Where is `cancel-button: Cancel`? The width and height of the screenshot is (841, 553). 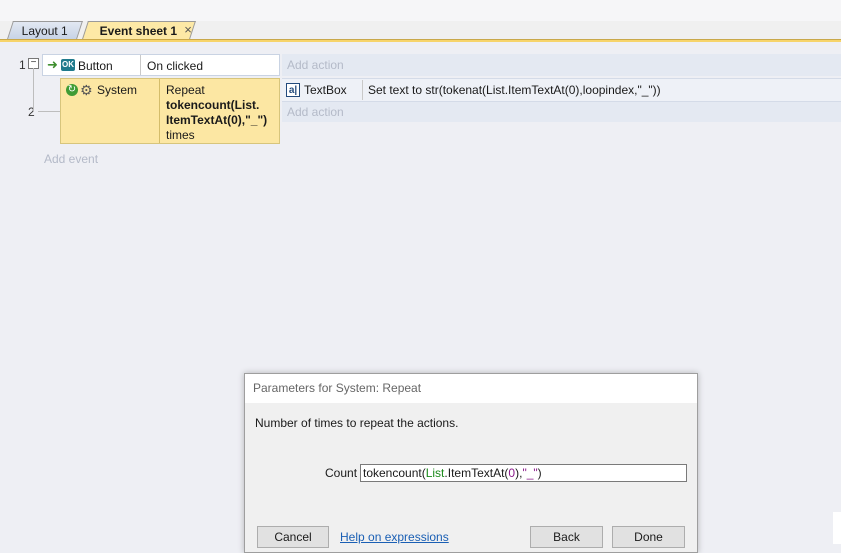 cancel-button: Cancel is located at coordinates (293, 537).